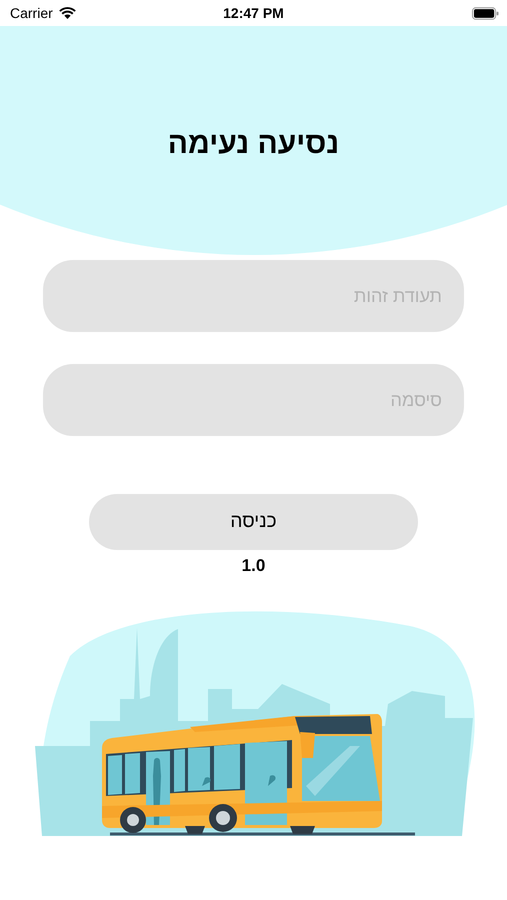  I want to click on status-time: 12:47 PM, so click(253, 13).